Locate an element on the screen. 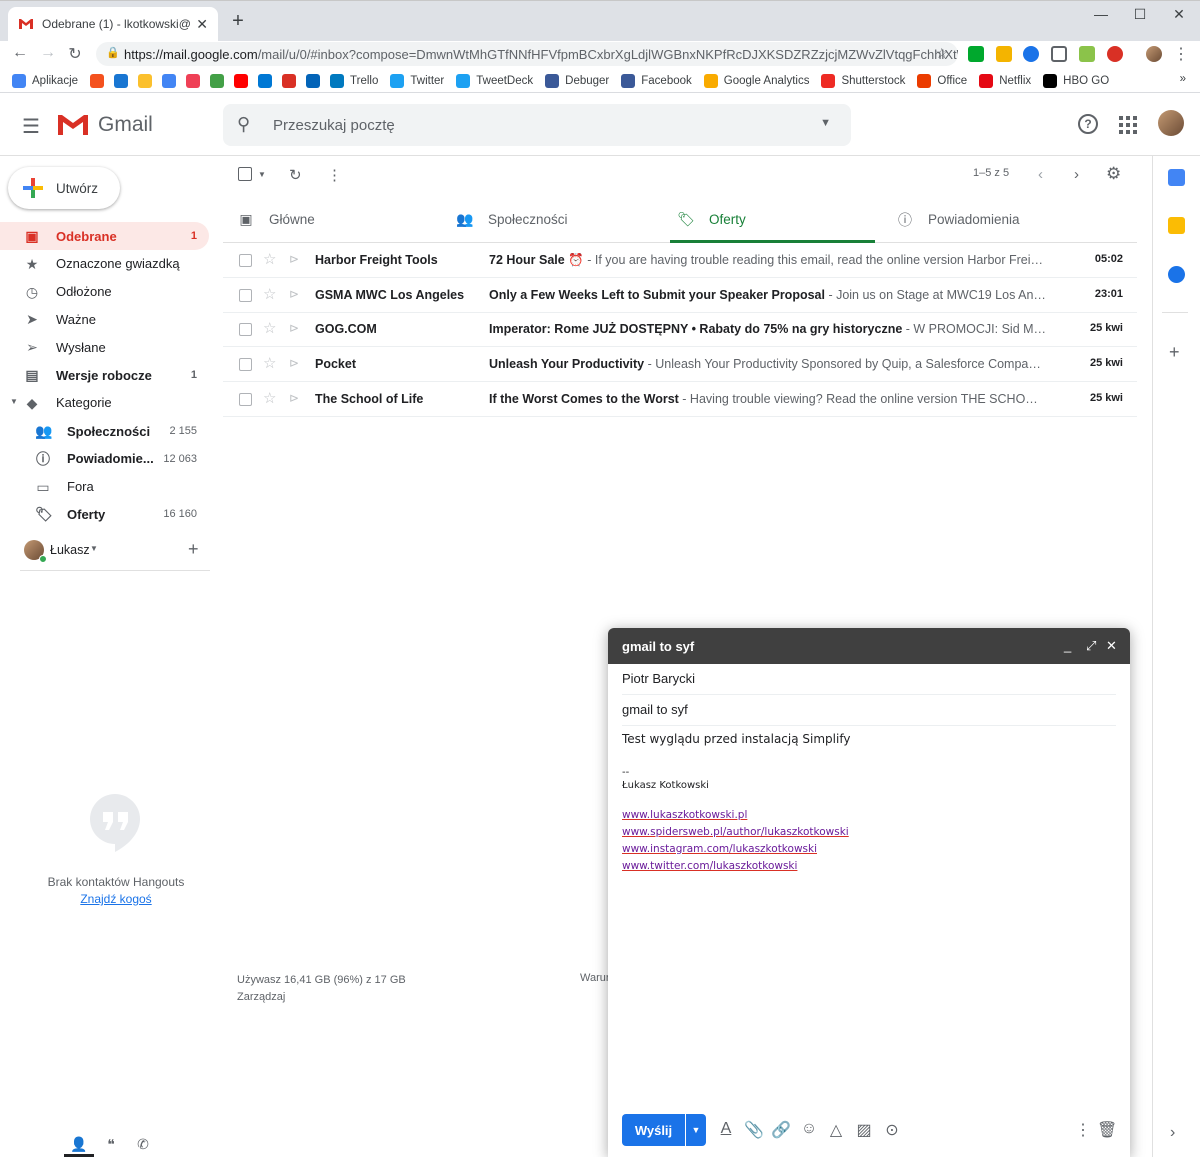 This screenshot has width=1200, height=1157. photo-icon: ▨ is located at coordinates (864, 1130).